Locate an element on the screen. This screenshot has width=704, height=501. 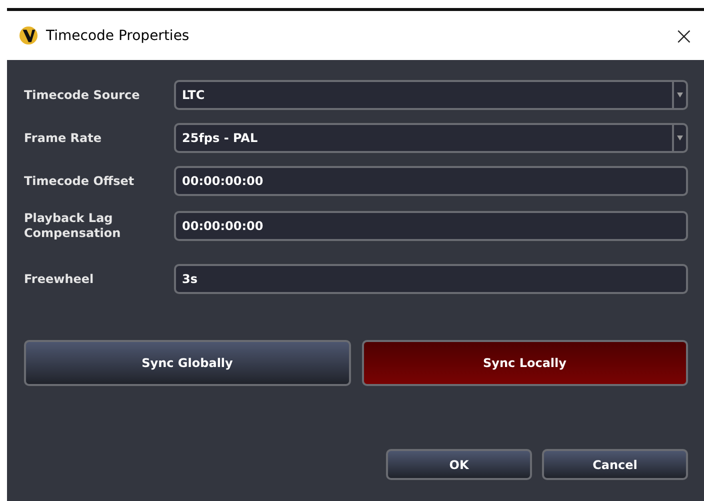
field-label: Freewheel is located at coordinates (59, 279).